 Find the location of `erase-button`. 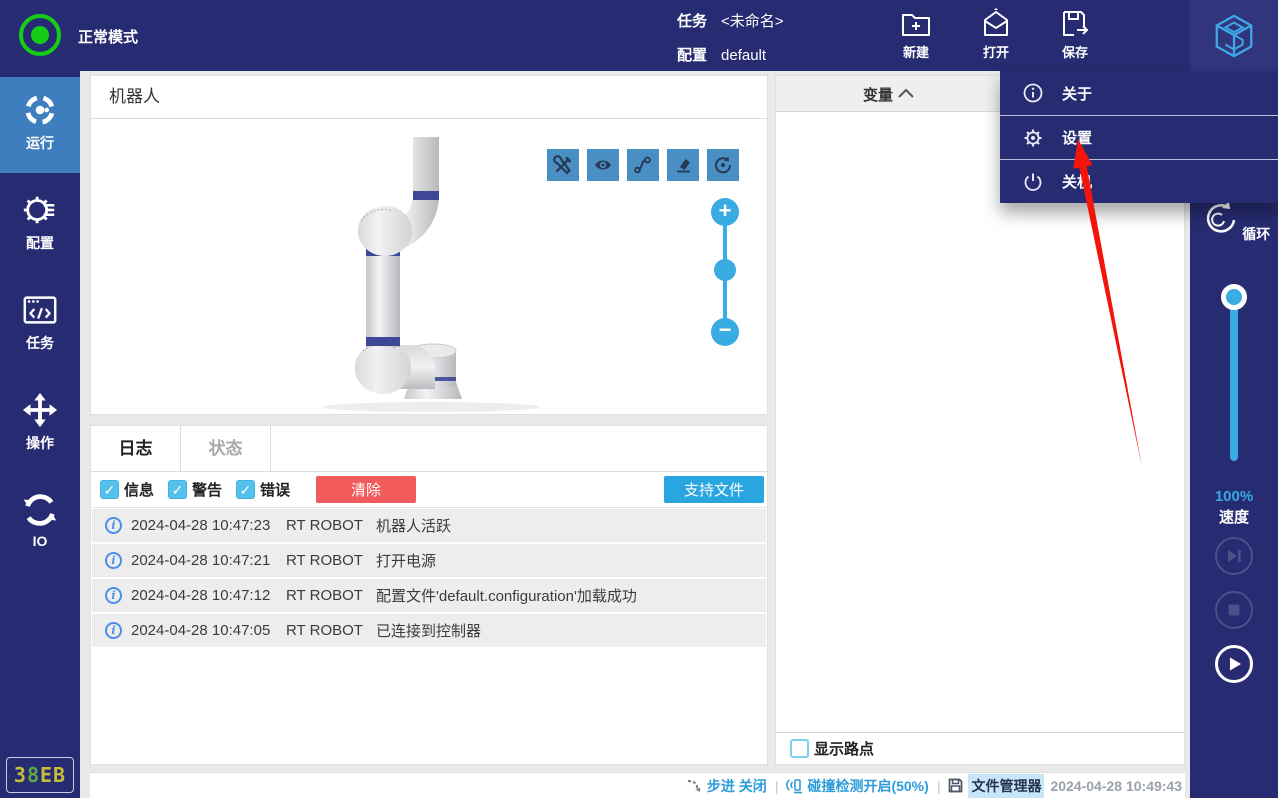

erase-button is located at coordinates (683, 165).